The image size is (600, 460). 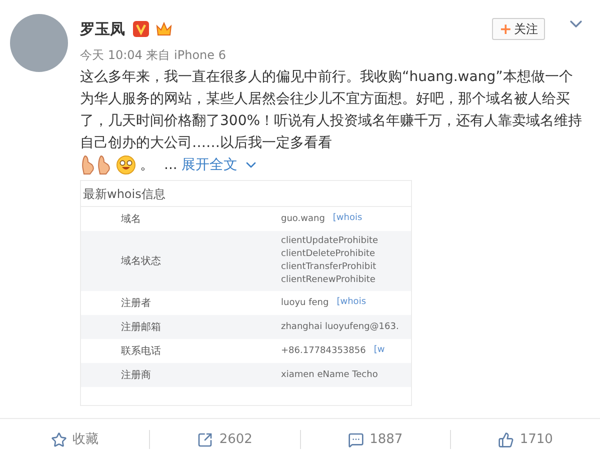 I want to click on comment-icon, so click(x=356, y=440).